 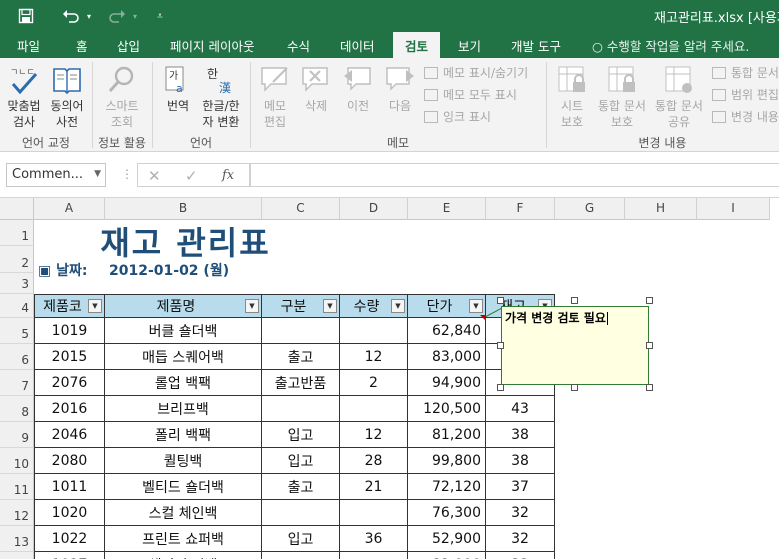 I want to click on table-cell: 롤업 백팩, so click(x=183, y=383).